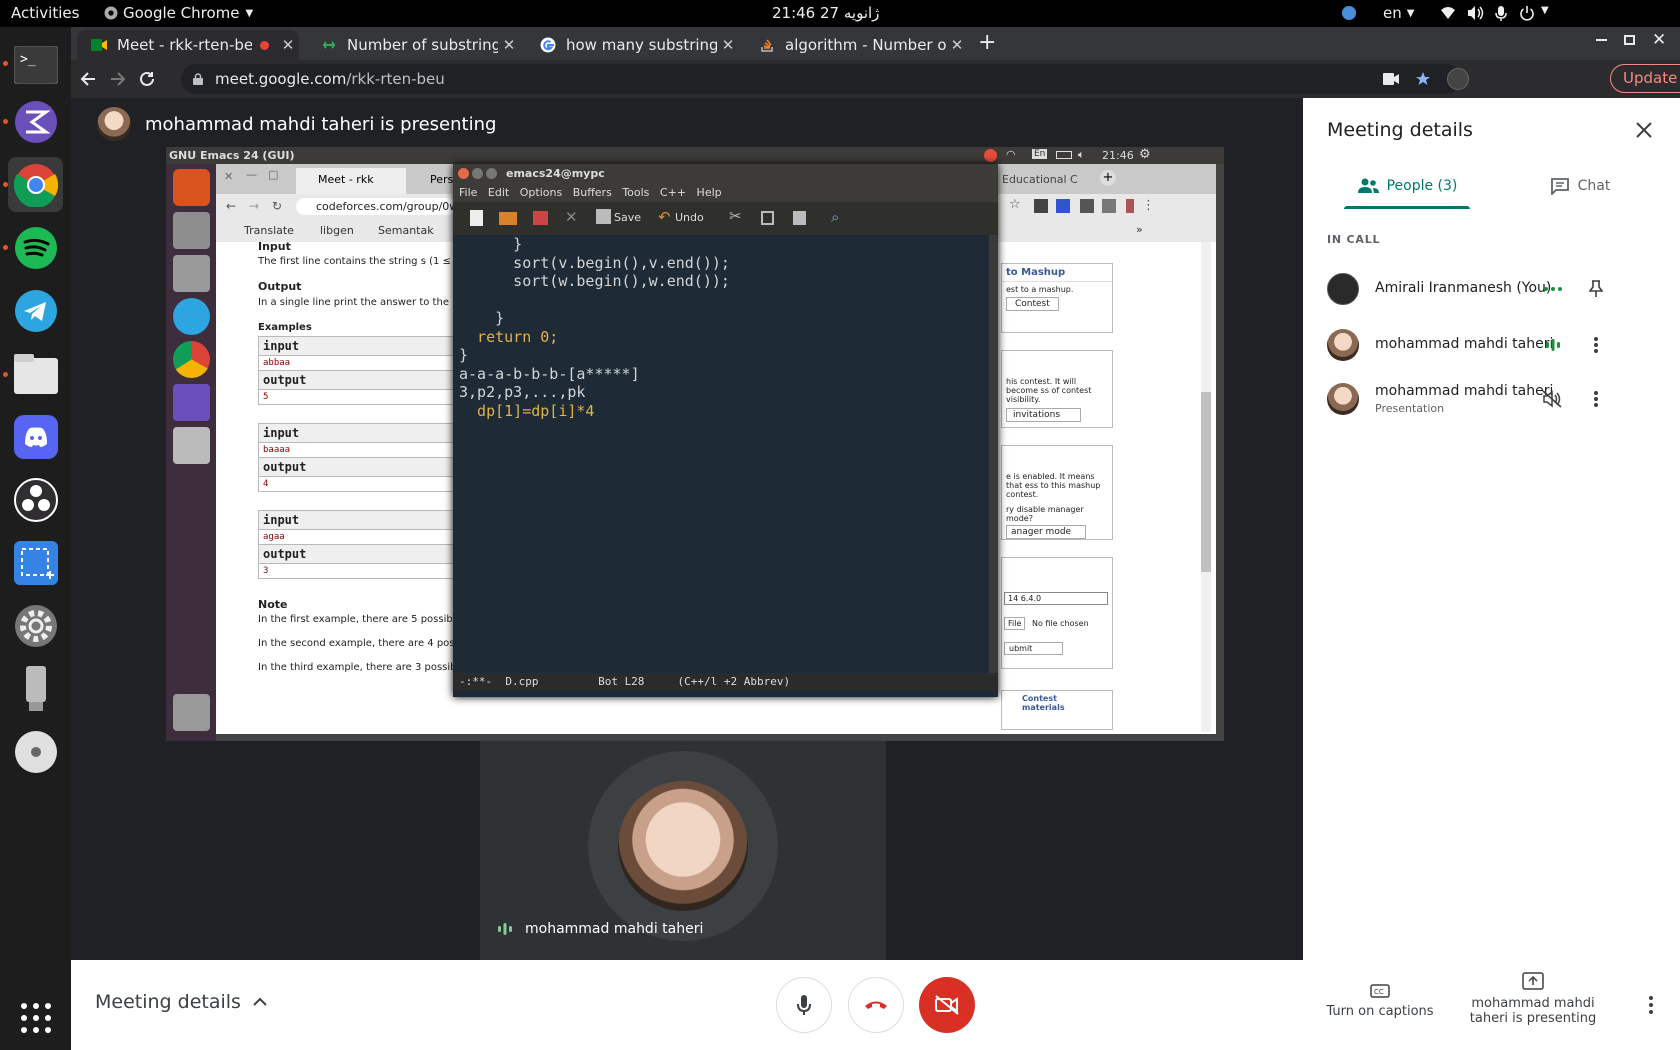 The width and height of the screenshot is (1680, 1050). Describe the element at coordinates (856, 45) in the screenshot. I see `tab-stackoverflow: algorithm - Number of su ✕` at that location.